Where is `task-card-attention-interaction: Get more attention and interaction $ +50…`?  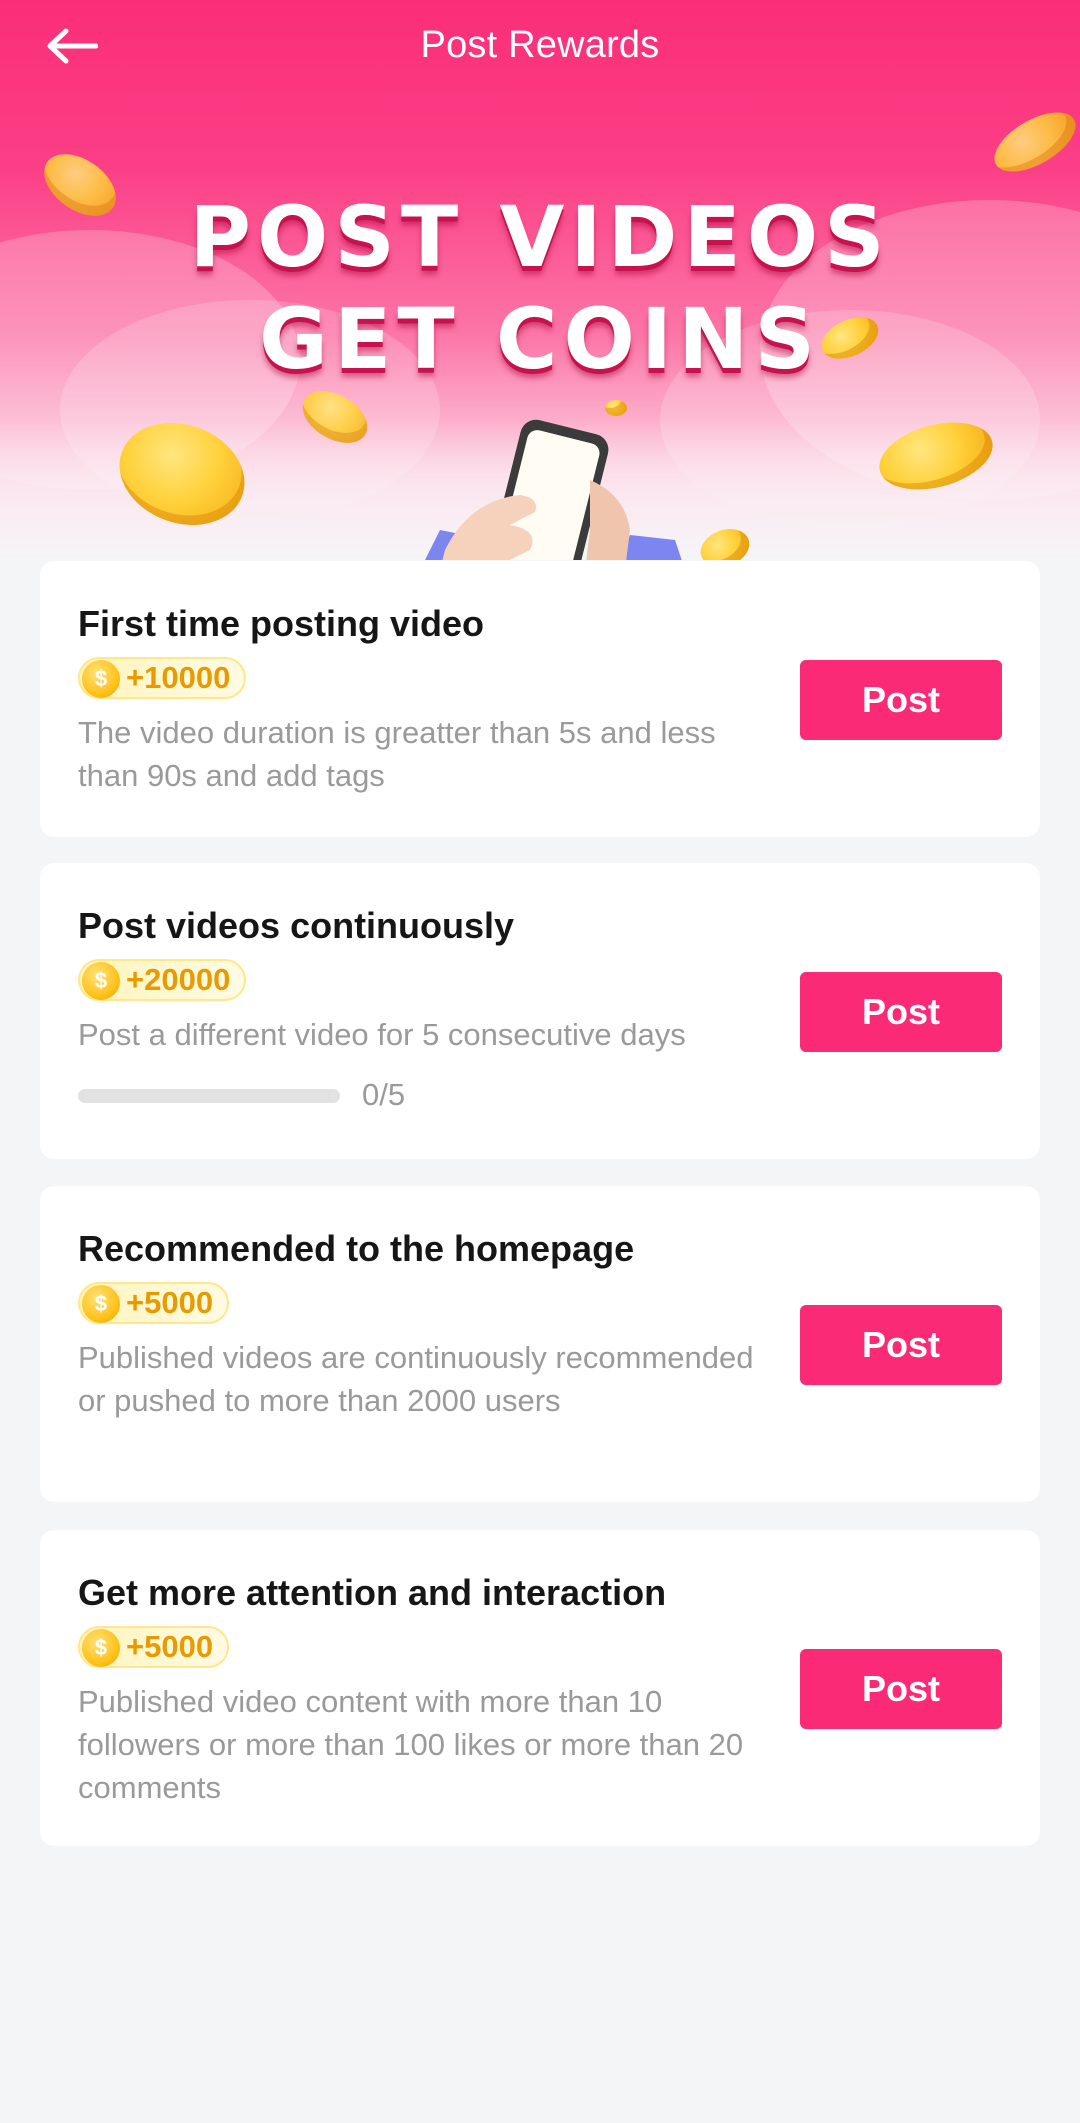 task-card-attention-interaction: Get more attention and interaction $ +50… is located at coordinates (540, 1688).